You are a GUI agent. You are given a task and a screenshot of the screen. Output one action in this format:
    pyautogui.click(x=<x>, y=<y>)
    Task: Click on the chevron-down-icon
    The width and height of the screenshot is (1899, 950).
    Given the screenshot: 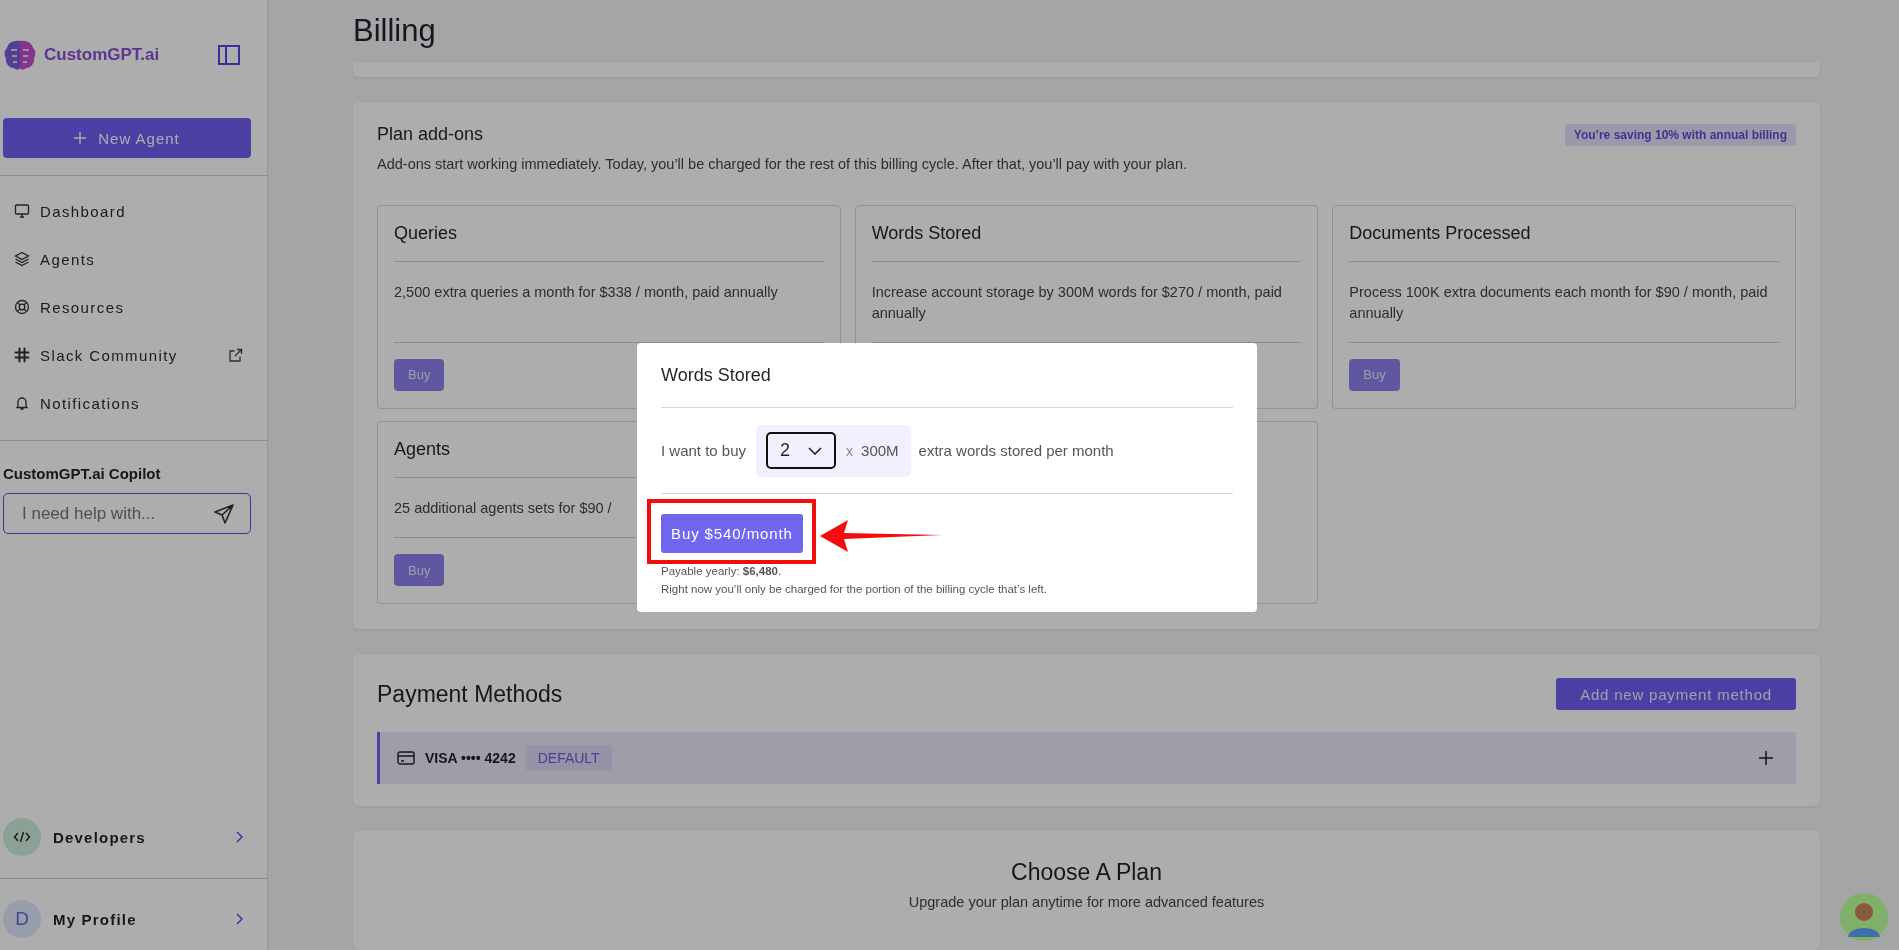 What is the action you would take?
    pyautogui.click(x=815, y=450)
    